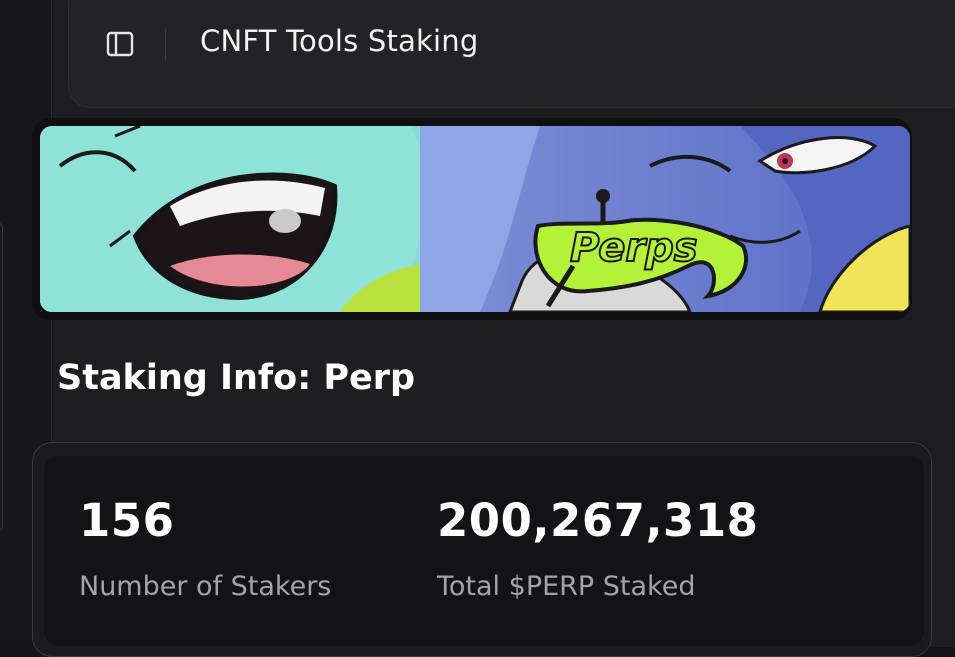 The width and height of the screenshot is (955, 657). I want to click on sidebar-toggle-button, so click(120, 44).